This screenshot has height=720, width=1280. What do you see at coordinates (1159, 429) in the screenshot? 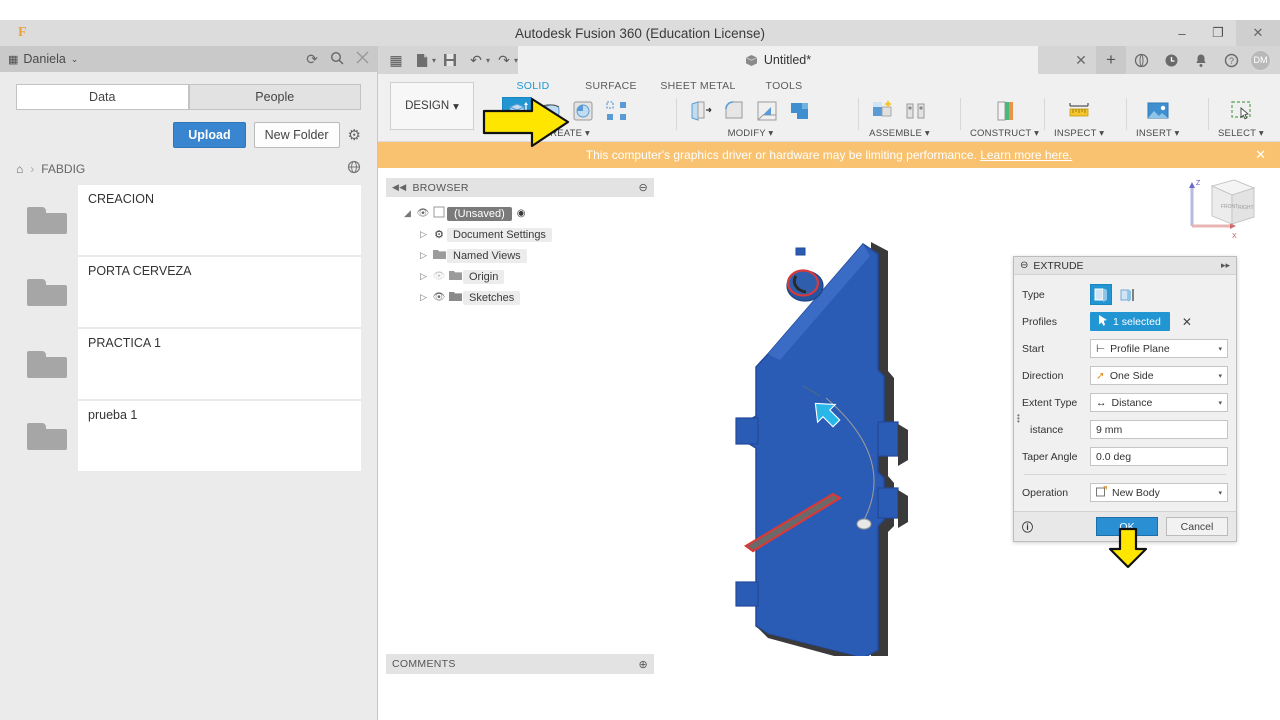
I see `distance-input: 9 mm` at bounding box center [1159, 429].